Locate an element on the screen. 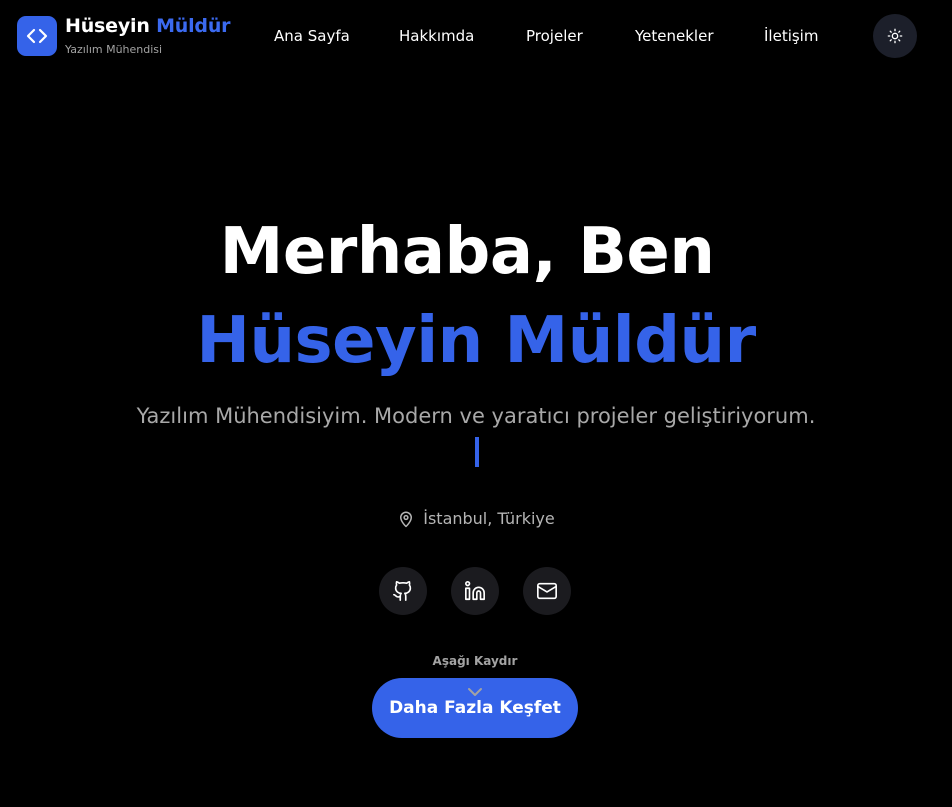  sun-icon is located at coordinates (895, 36).